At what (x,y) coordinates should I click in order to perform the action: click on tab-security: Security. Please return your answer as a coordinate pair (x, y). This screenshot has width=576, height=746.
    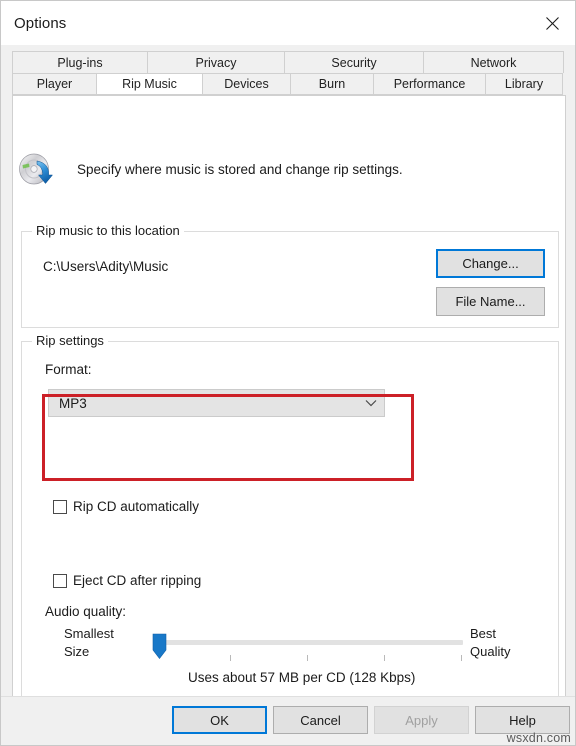
    Looking at the image, I should click on (354, 62).